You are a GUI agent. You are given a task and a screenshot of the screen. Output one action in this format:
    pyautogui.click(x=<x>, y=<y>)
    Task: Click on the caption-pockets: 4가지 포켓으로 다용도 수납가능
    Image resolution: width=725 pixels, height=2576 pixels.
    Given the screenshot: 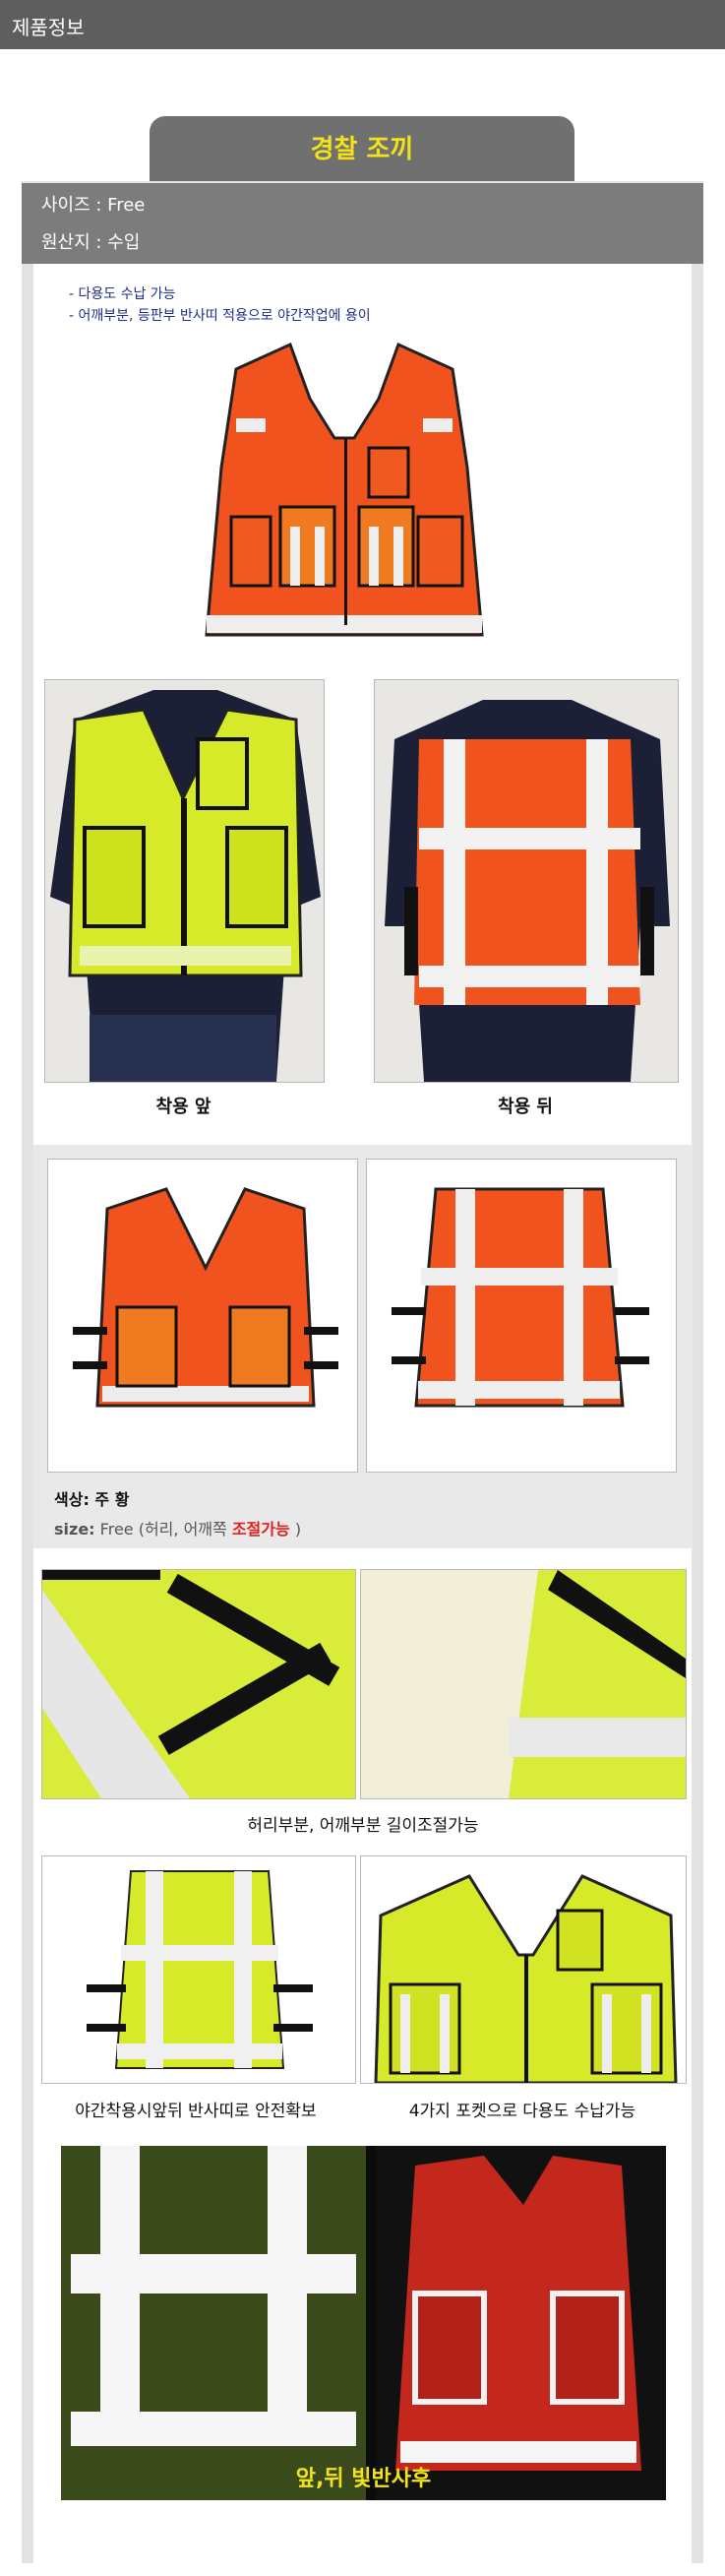 What is the action you would take?
    pyautogui.click(x=522, y=2111)
    